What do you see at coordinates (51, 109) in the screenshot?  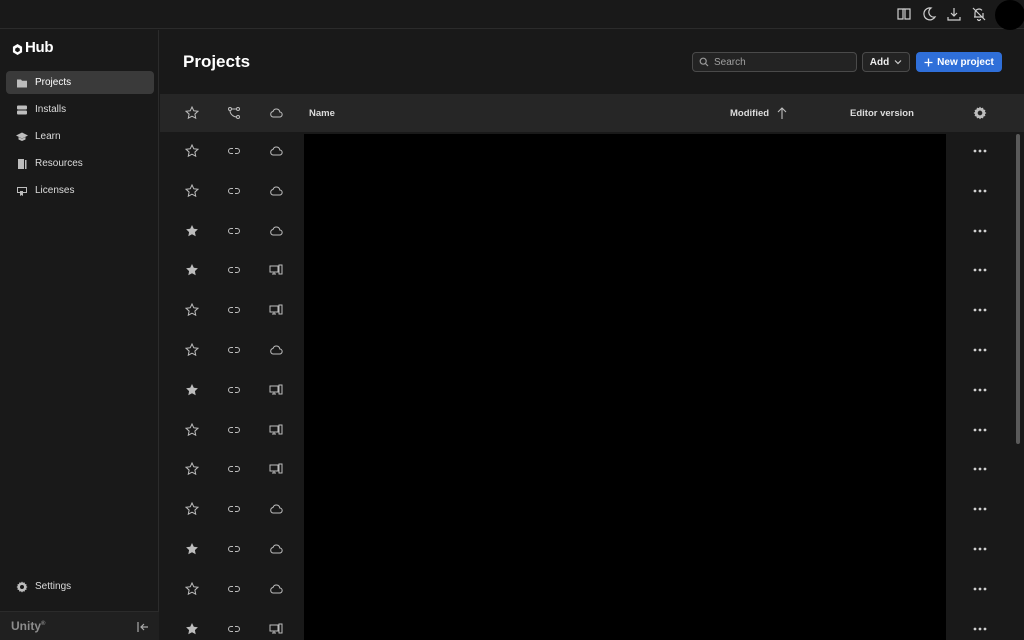 I see `sidebar-item-label: Installs` at bounding box center [51, 109].